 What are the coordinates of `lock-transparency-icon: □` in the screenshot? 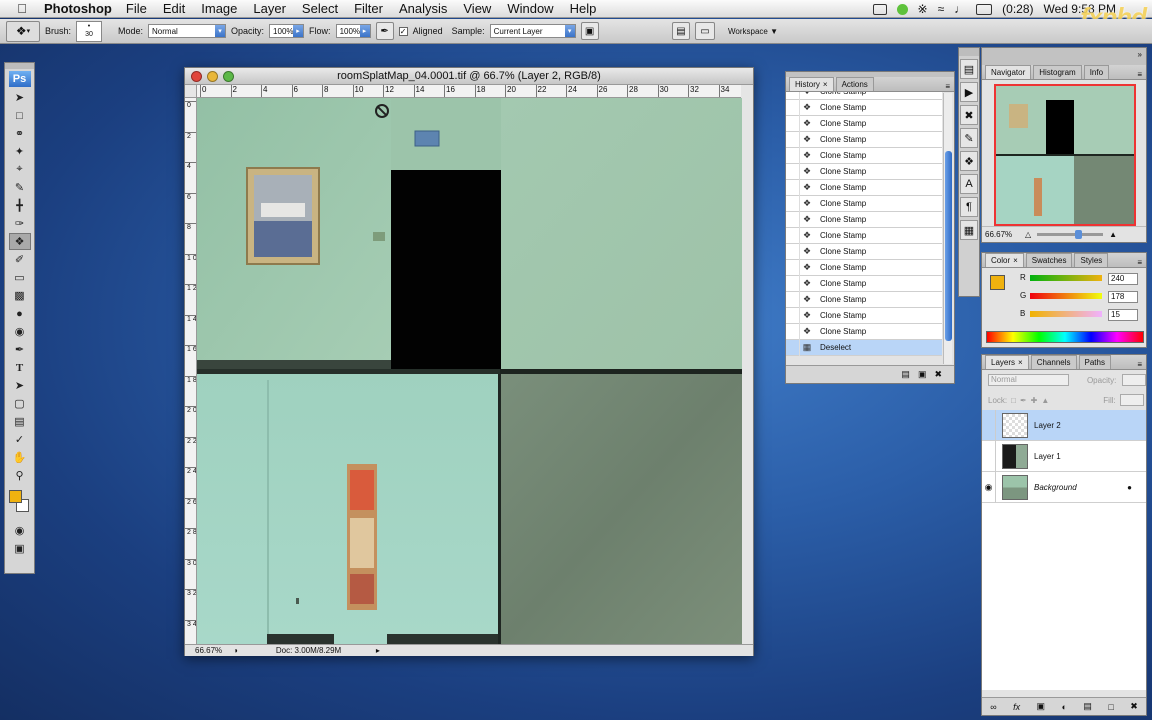 It's located at (1013, 400).